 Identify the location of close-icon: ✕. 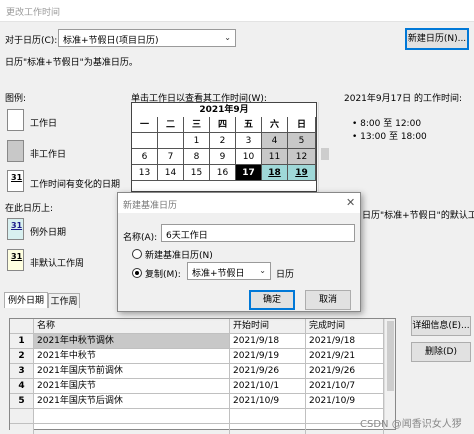
(350, 202).